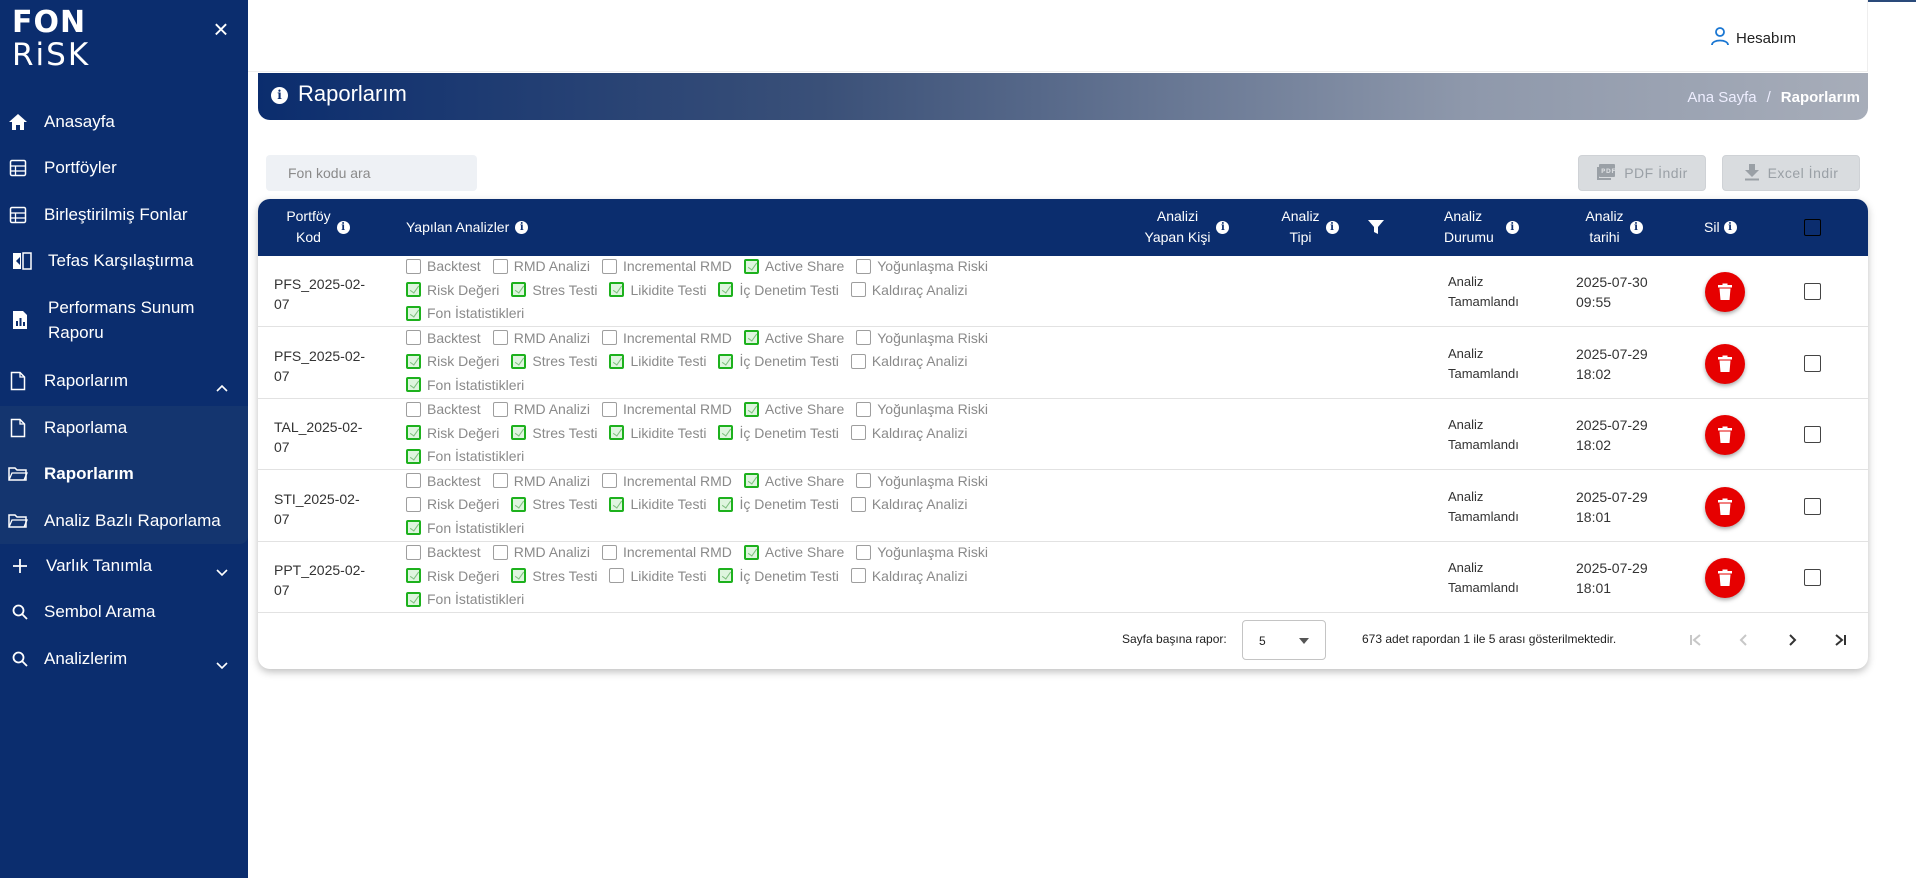 The width and height of the screenshot is (1916, 878). What do you see at coordinates (1284, 640) in the screenshot?
I see `rows-per-page-select: 5` at bounding box center [1284, 640].